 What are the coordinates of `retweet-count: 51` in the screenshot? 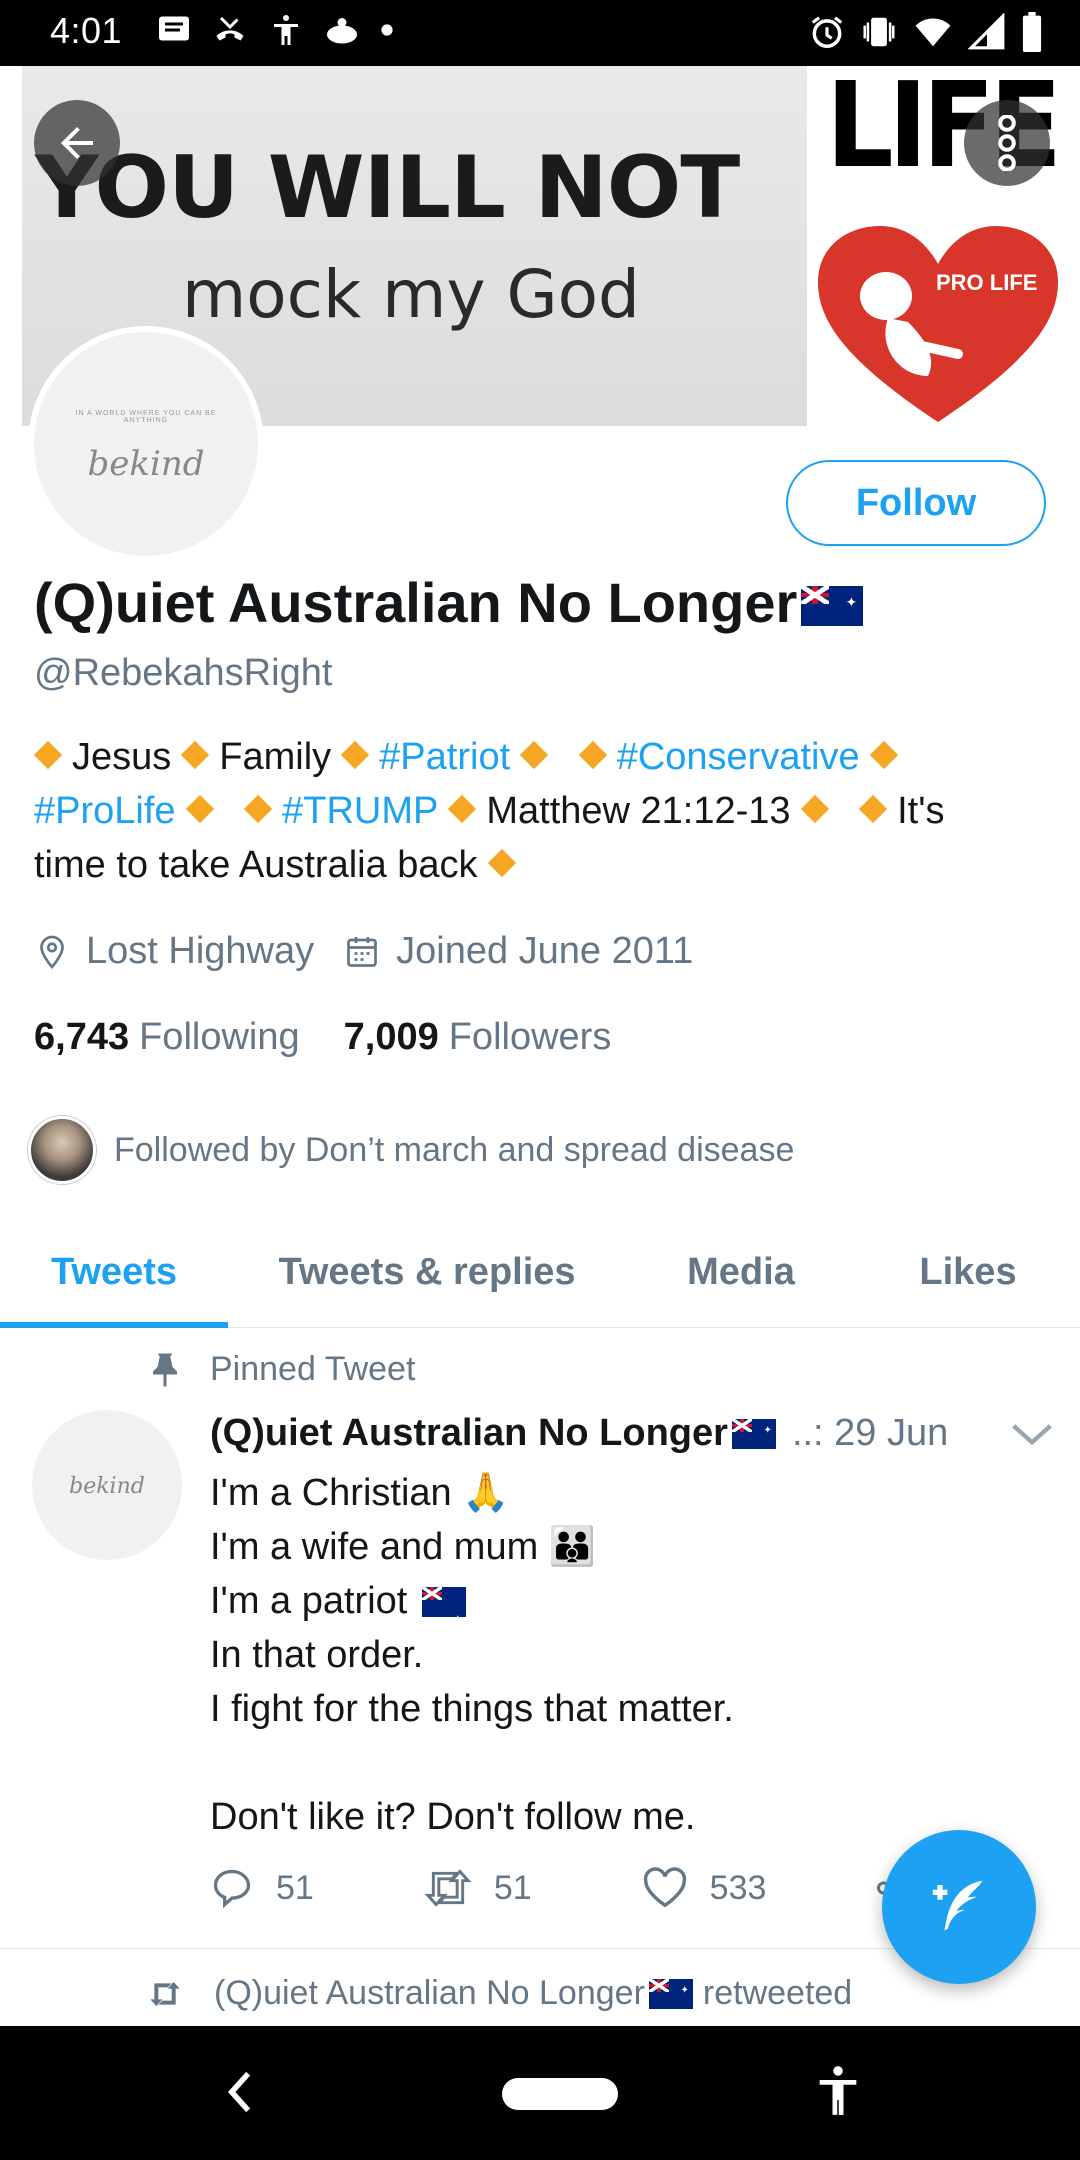 It's located at (512, 1887).